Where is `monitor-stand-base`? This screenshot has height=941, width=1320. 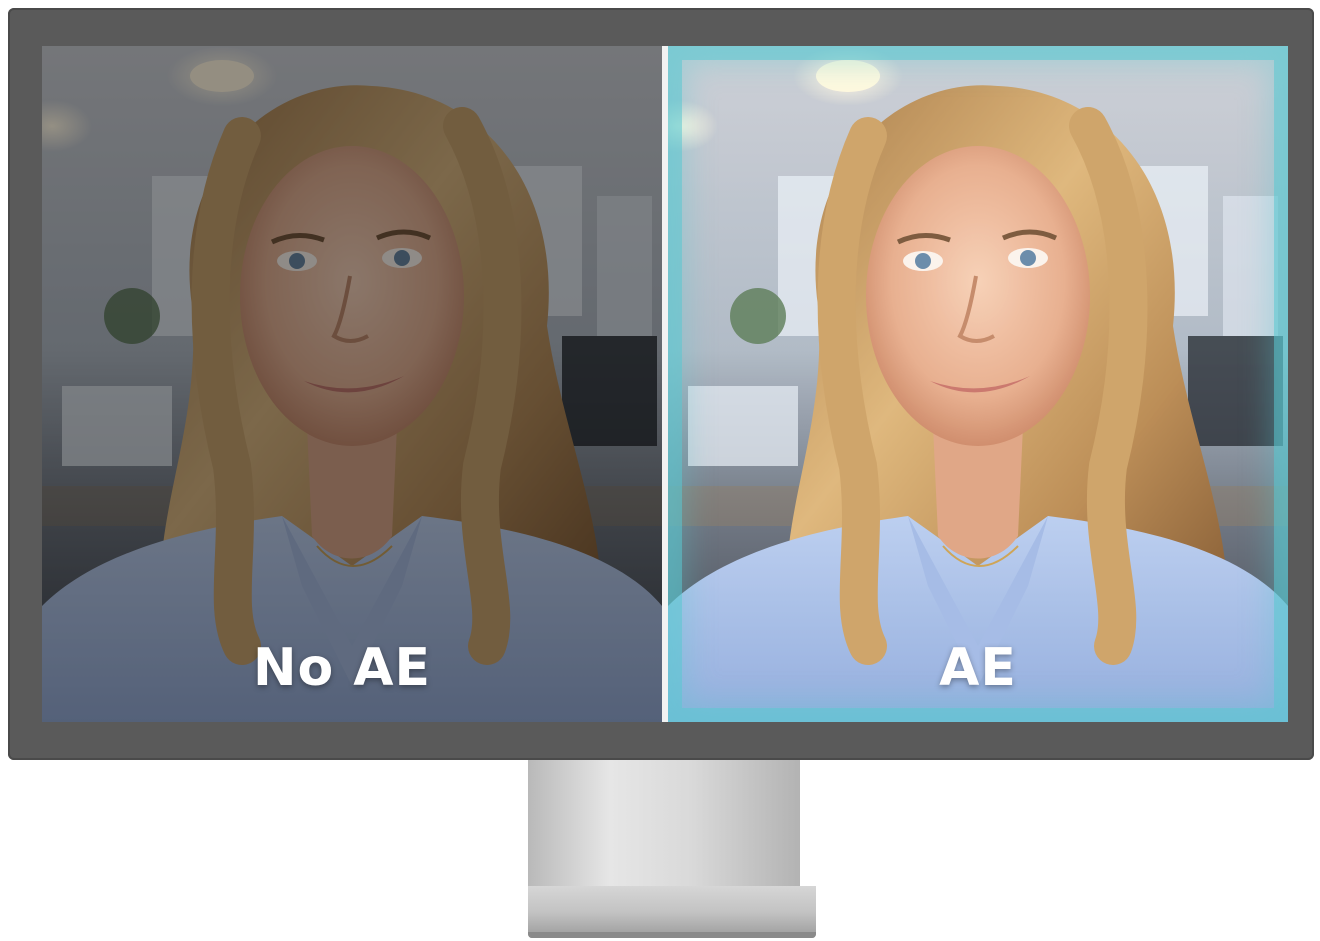 monitor-stand-base is located at coordinates (672, 912).